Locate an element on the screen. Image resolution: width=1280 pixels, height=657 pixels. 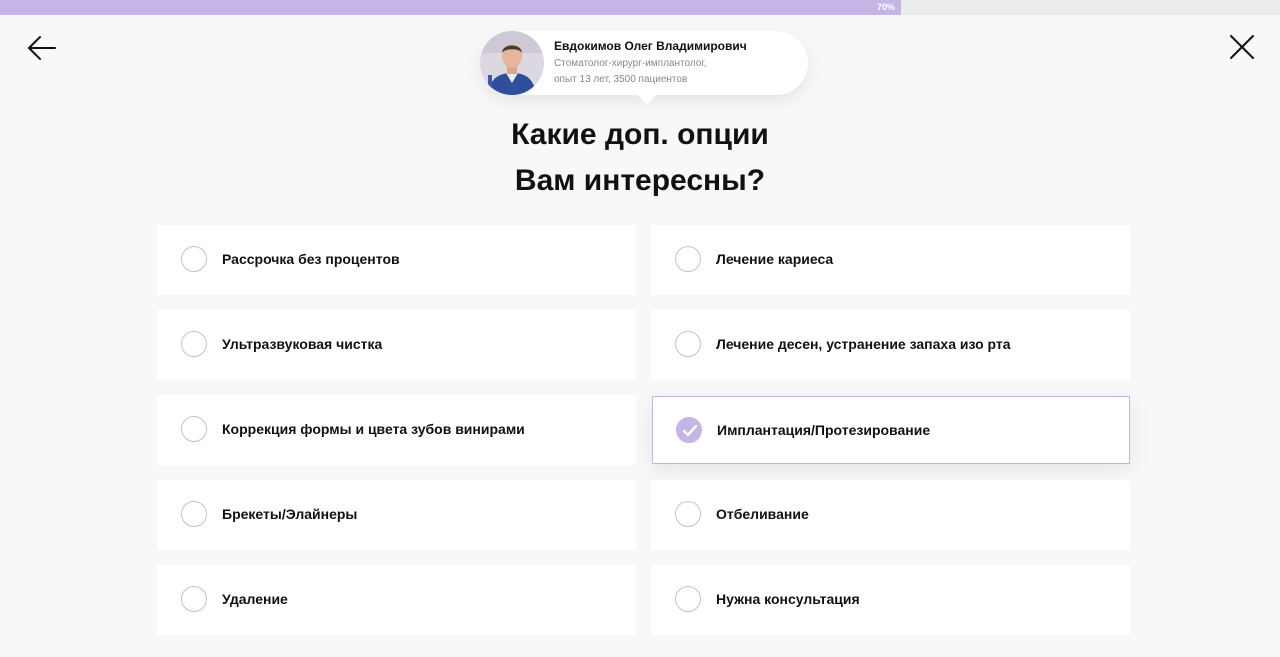
option-item: Нужна консультация is located at coordinates (890, 600).